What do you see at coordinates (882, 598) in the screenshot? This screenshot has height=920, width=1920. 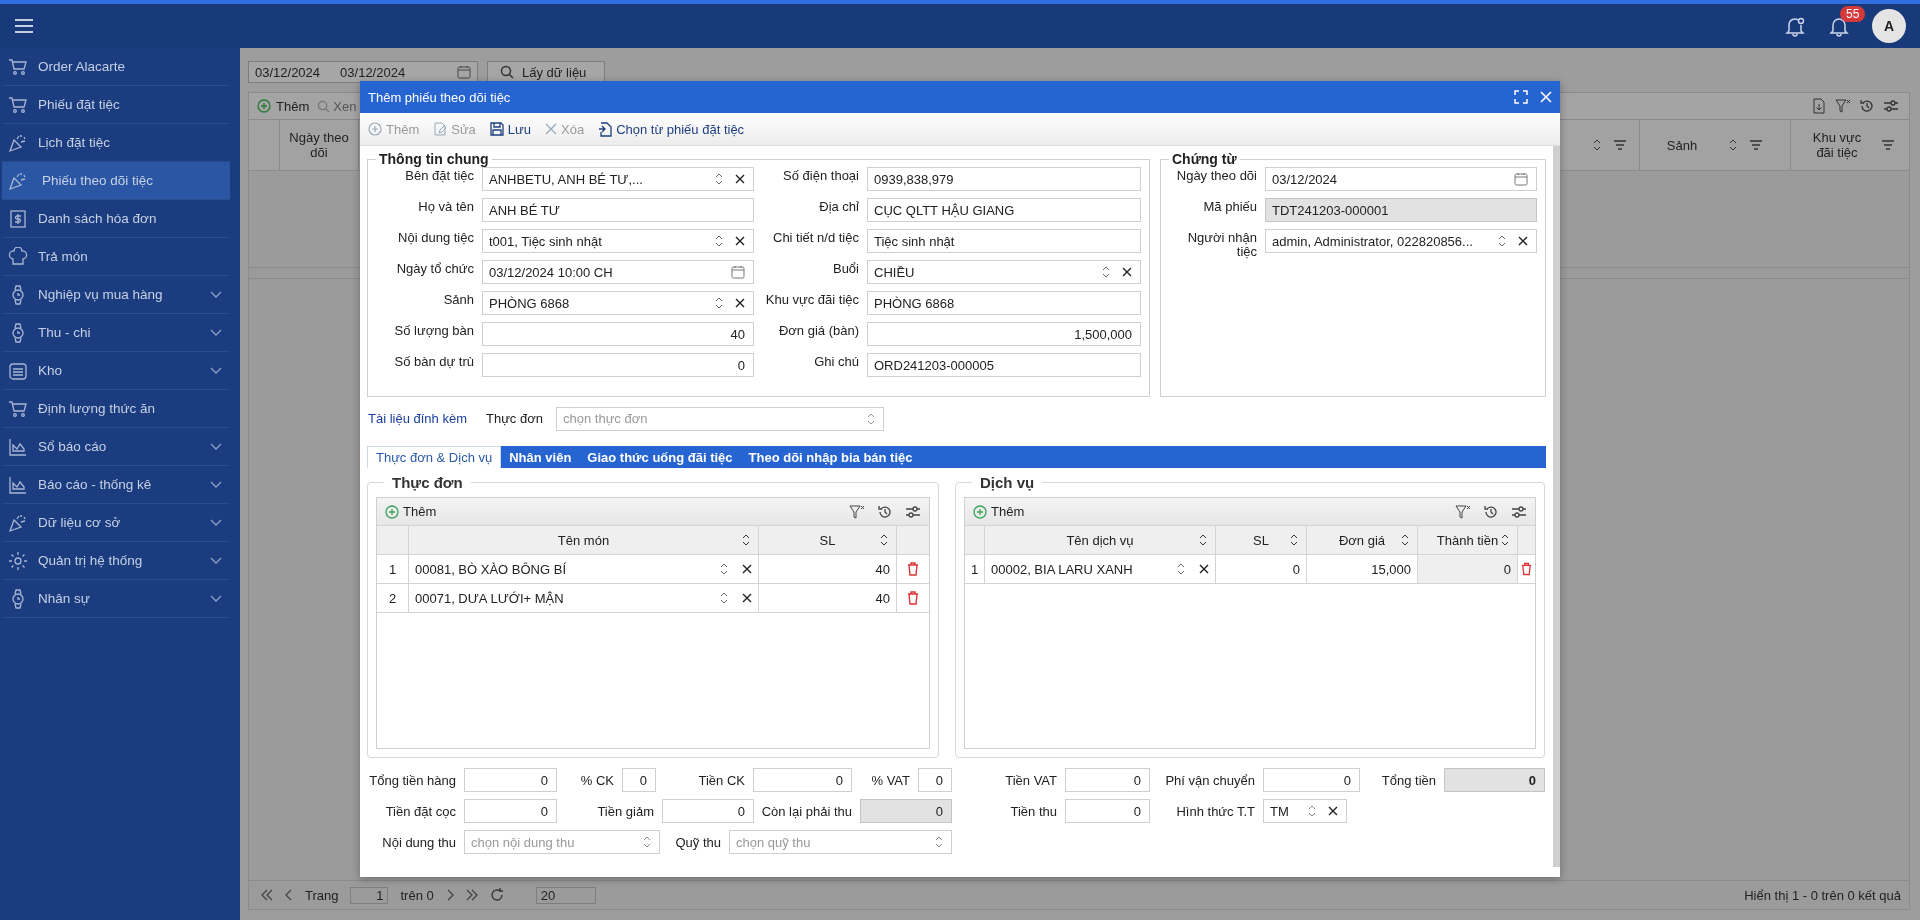 I see `quantity-cell: 40` at bounding box center [882, 598].